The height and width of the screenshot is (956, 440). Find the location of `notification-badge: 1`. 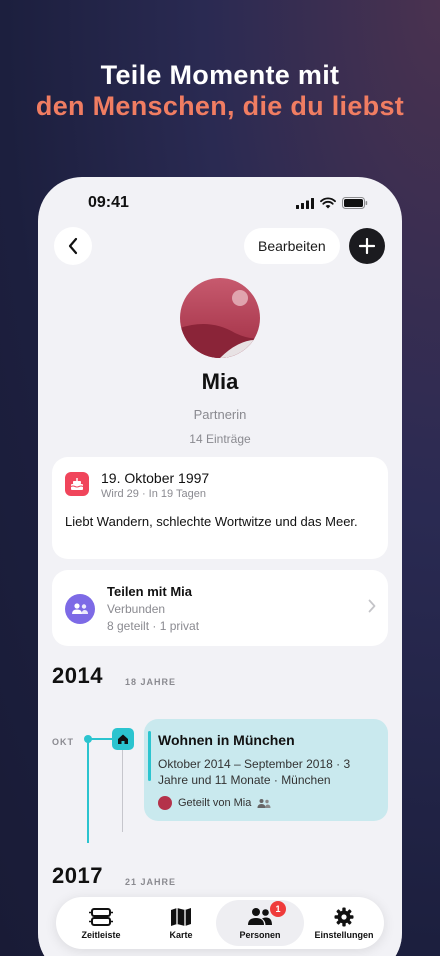

notification-badge: 1 is located at coordinates (278, 909).